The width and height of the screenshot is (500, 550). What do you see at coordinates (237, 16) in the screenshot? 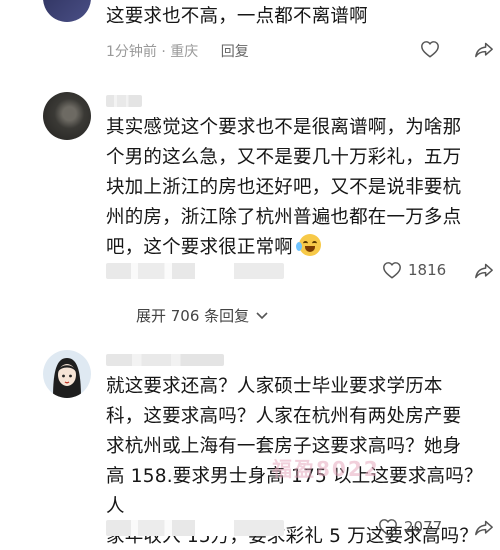
I see `comment-text: 这要求也不高，一点都不离谱啊` at bounding box center [237, 16].